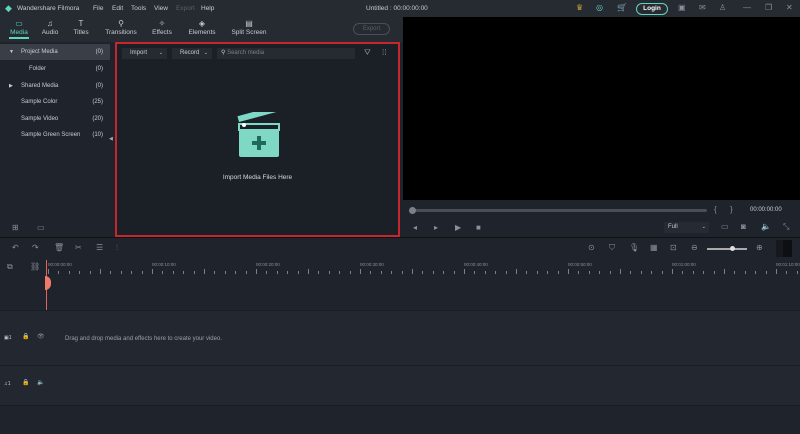 Image resolution: width=800 pixels, height=434 pixels. I want to click on collapse-panel-icon: ◀, so click(111, 139).